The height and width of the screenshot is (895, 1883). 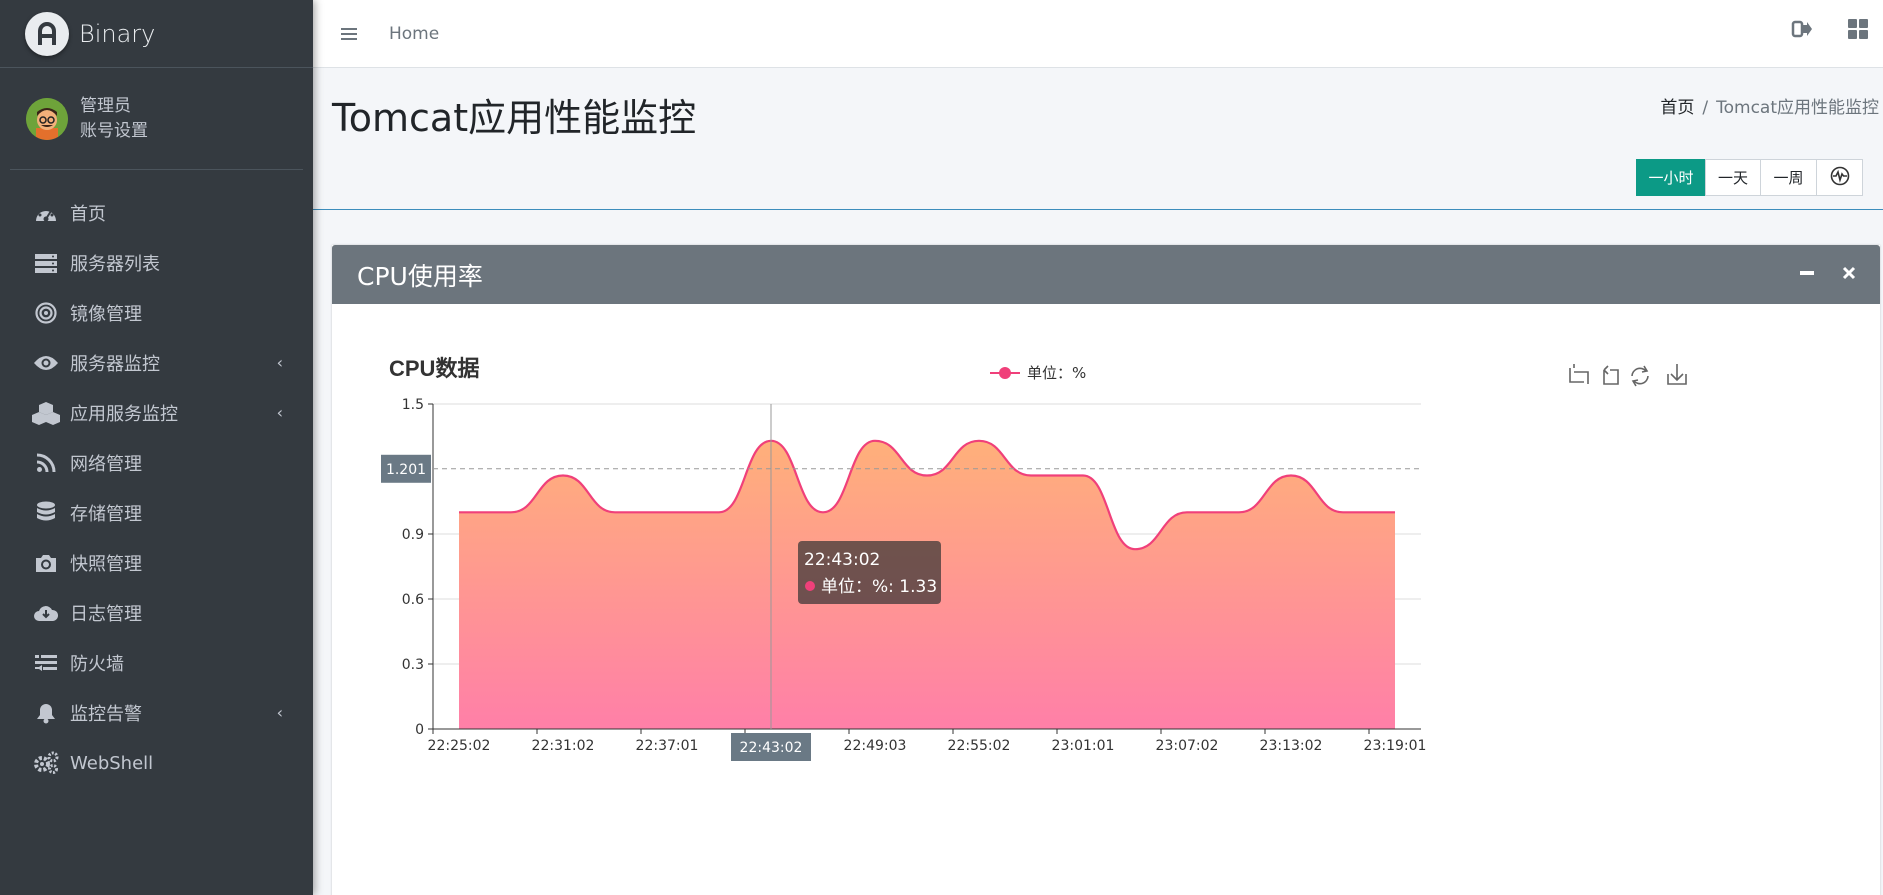 I want to click on sidebar-item-6: 存储管理, so click(x=156, y=513).